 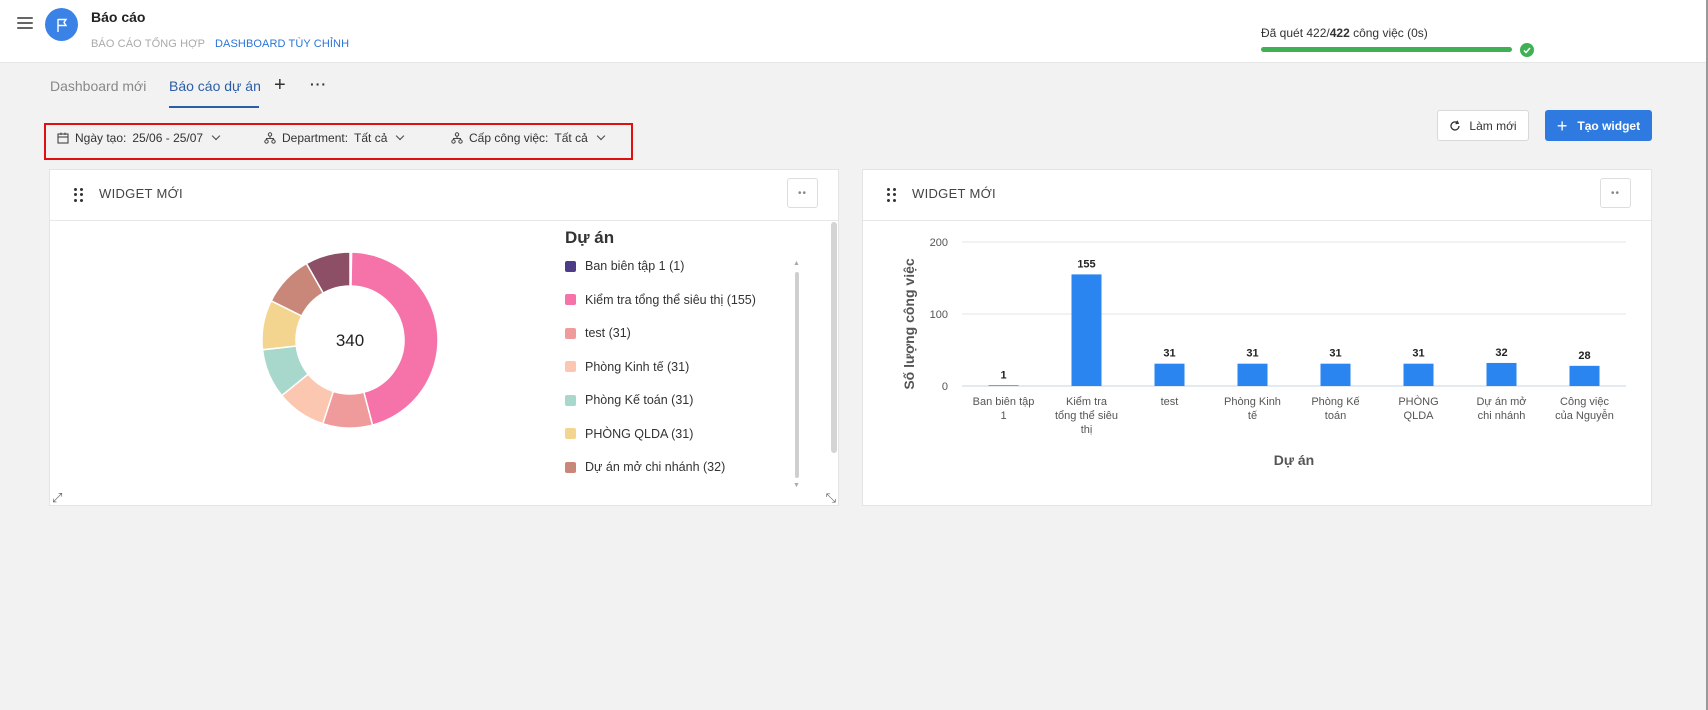 What do you see at coordinates (590, 237) in the screenshot?
I see `legend-title: Dự án` at bounding box center [590, 237].